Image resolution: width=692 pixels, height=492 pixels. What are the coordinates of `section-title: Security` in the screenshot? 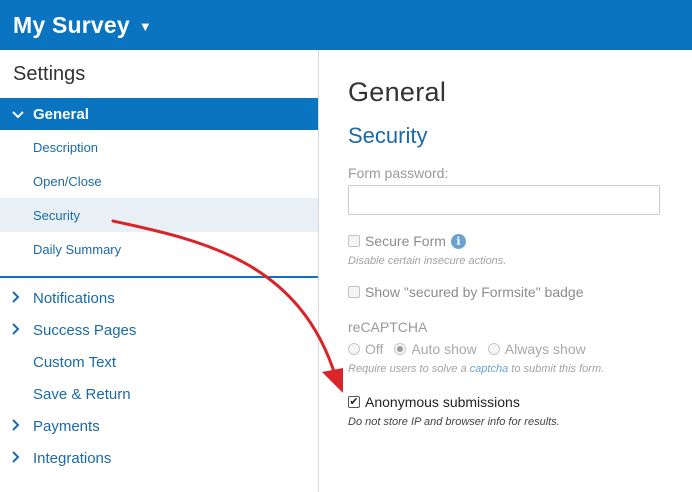 It's located at (388, 135).